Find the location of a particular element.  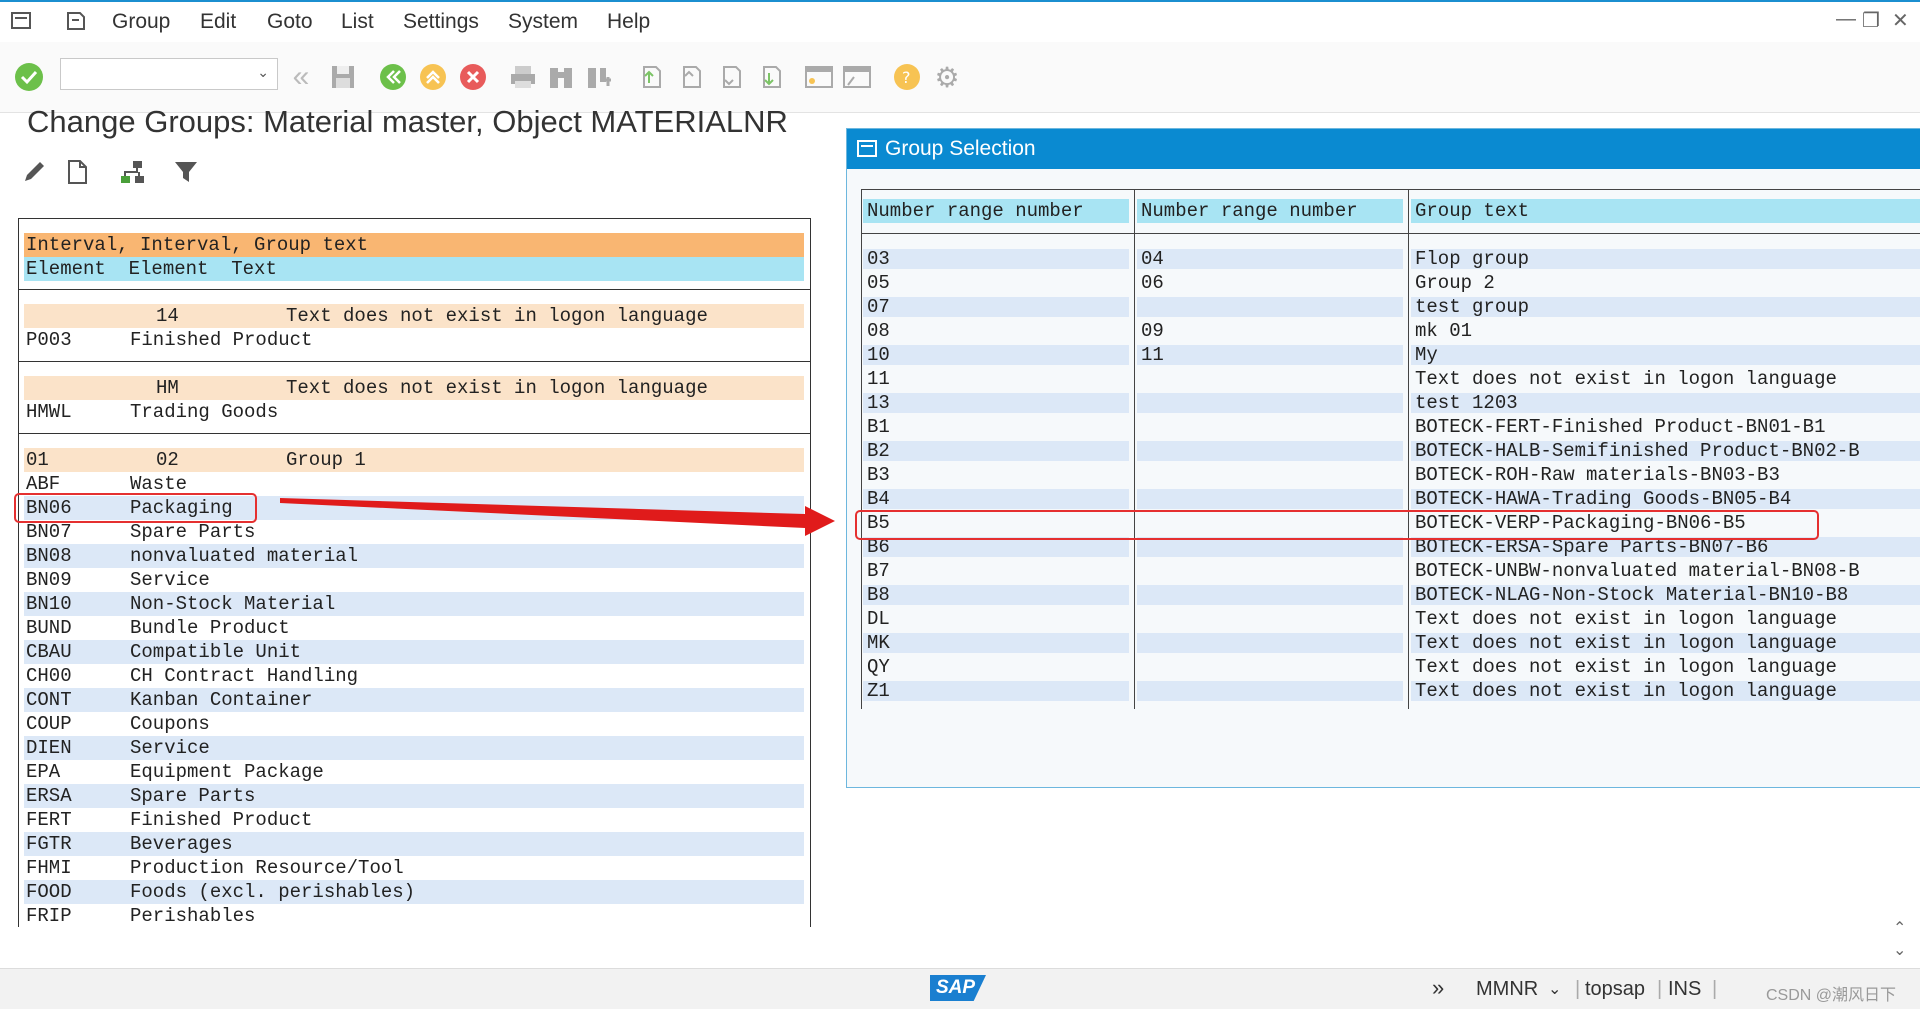

highlight-b5 is located at coordinates (1337, 525).